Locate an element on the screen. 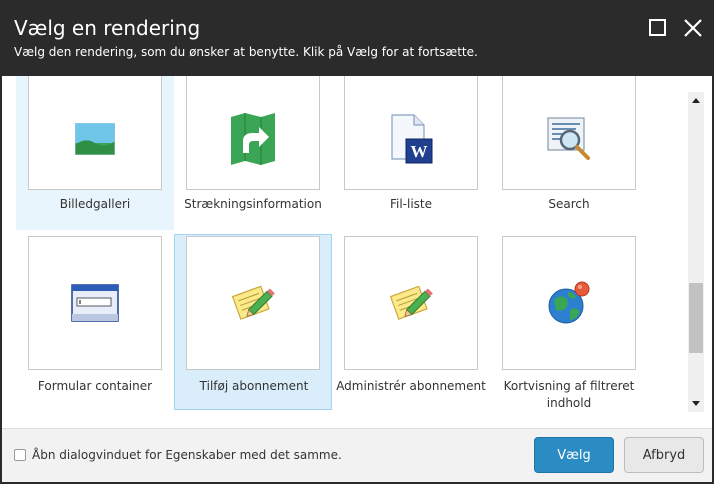 The height and width of the screenshot is (484, 714). scroll-down-arrow-icon is located at coordinates (696, 403).